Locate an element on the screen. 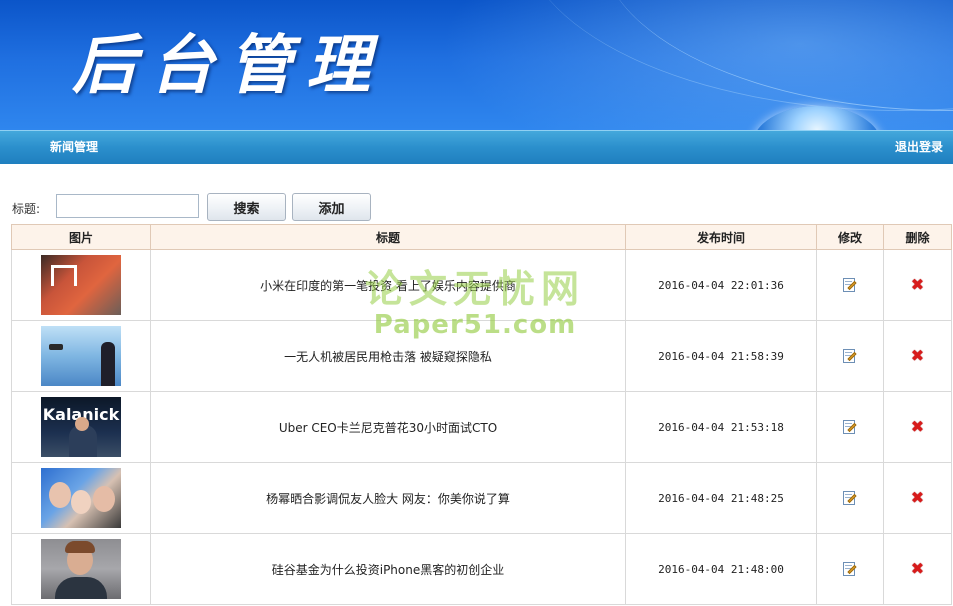 The image size is (953, 606). logout-link: 退出登录 is located at coordinates (919, 147).